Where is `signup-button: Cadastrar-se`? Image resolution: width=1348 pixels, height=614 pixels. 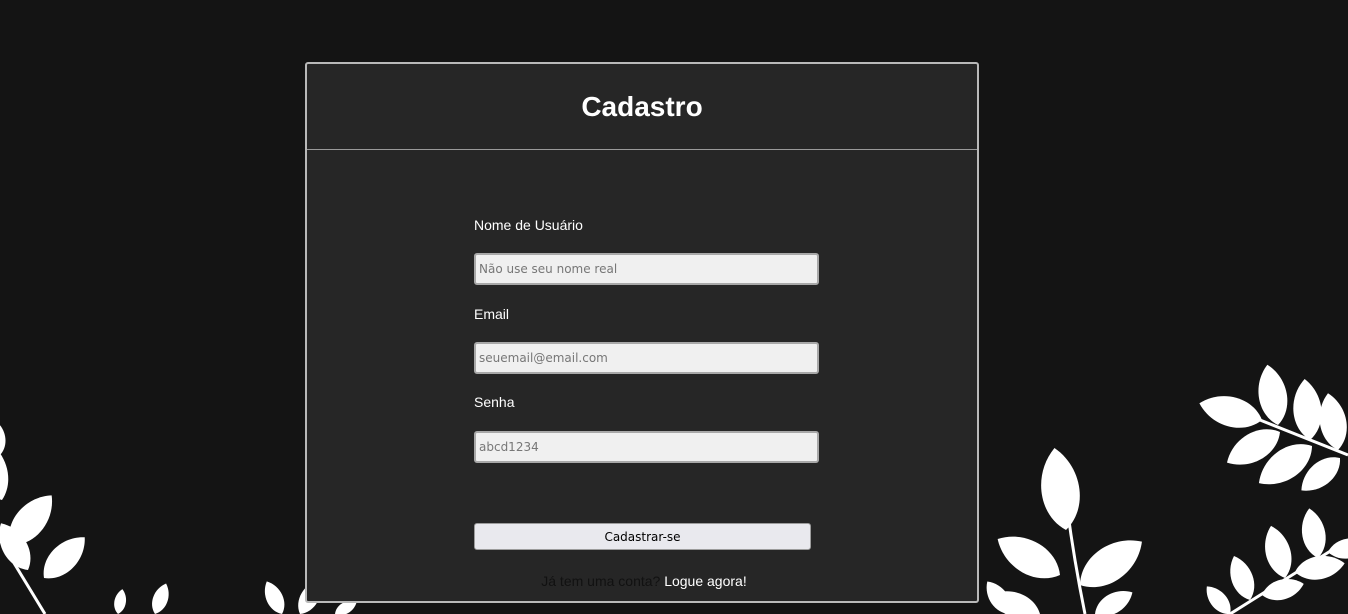
signup-button: Cadastrar-se is located at coordinates (642, 536).